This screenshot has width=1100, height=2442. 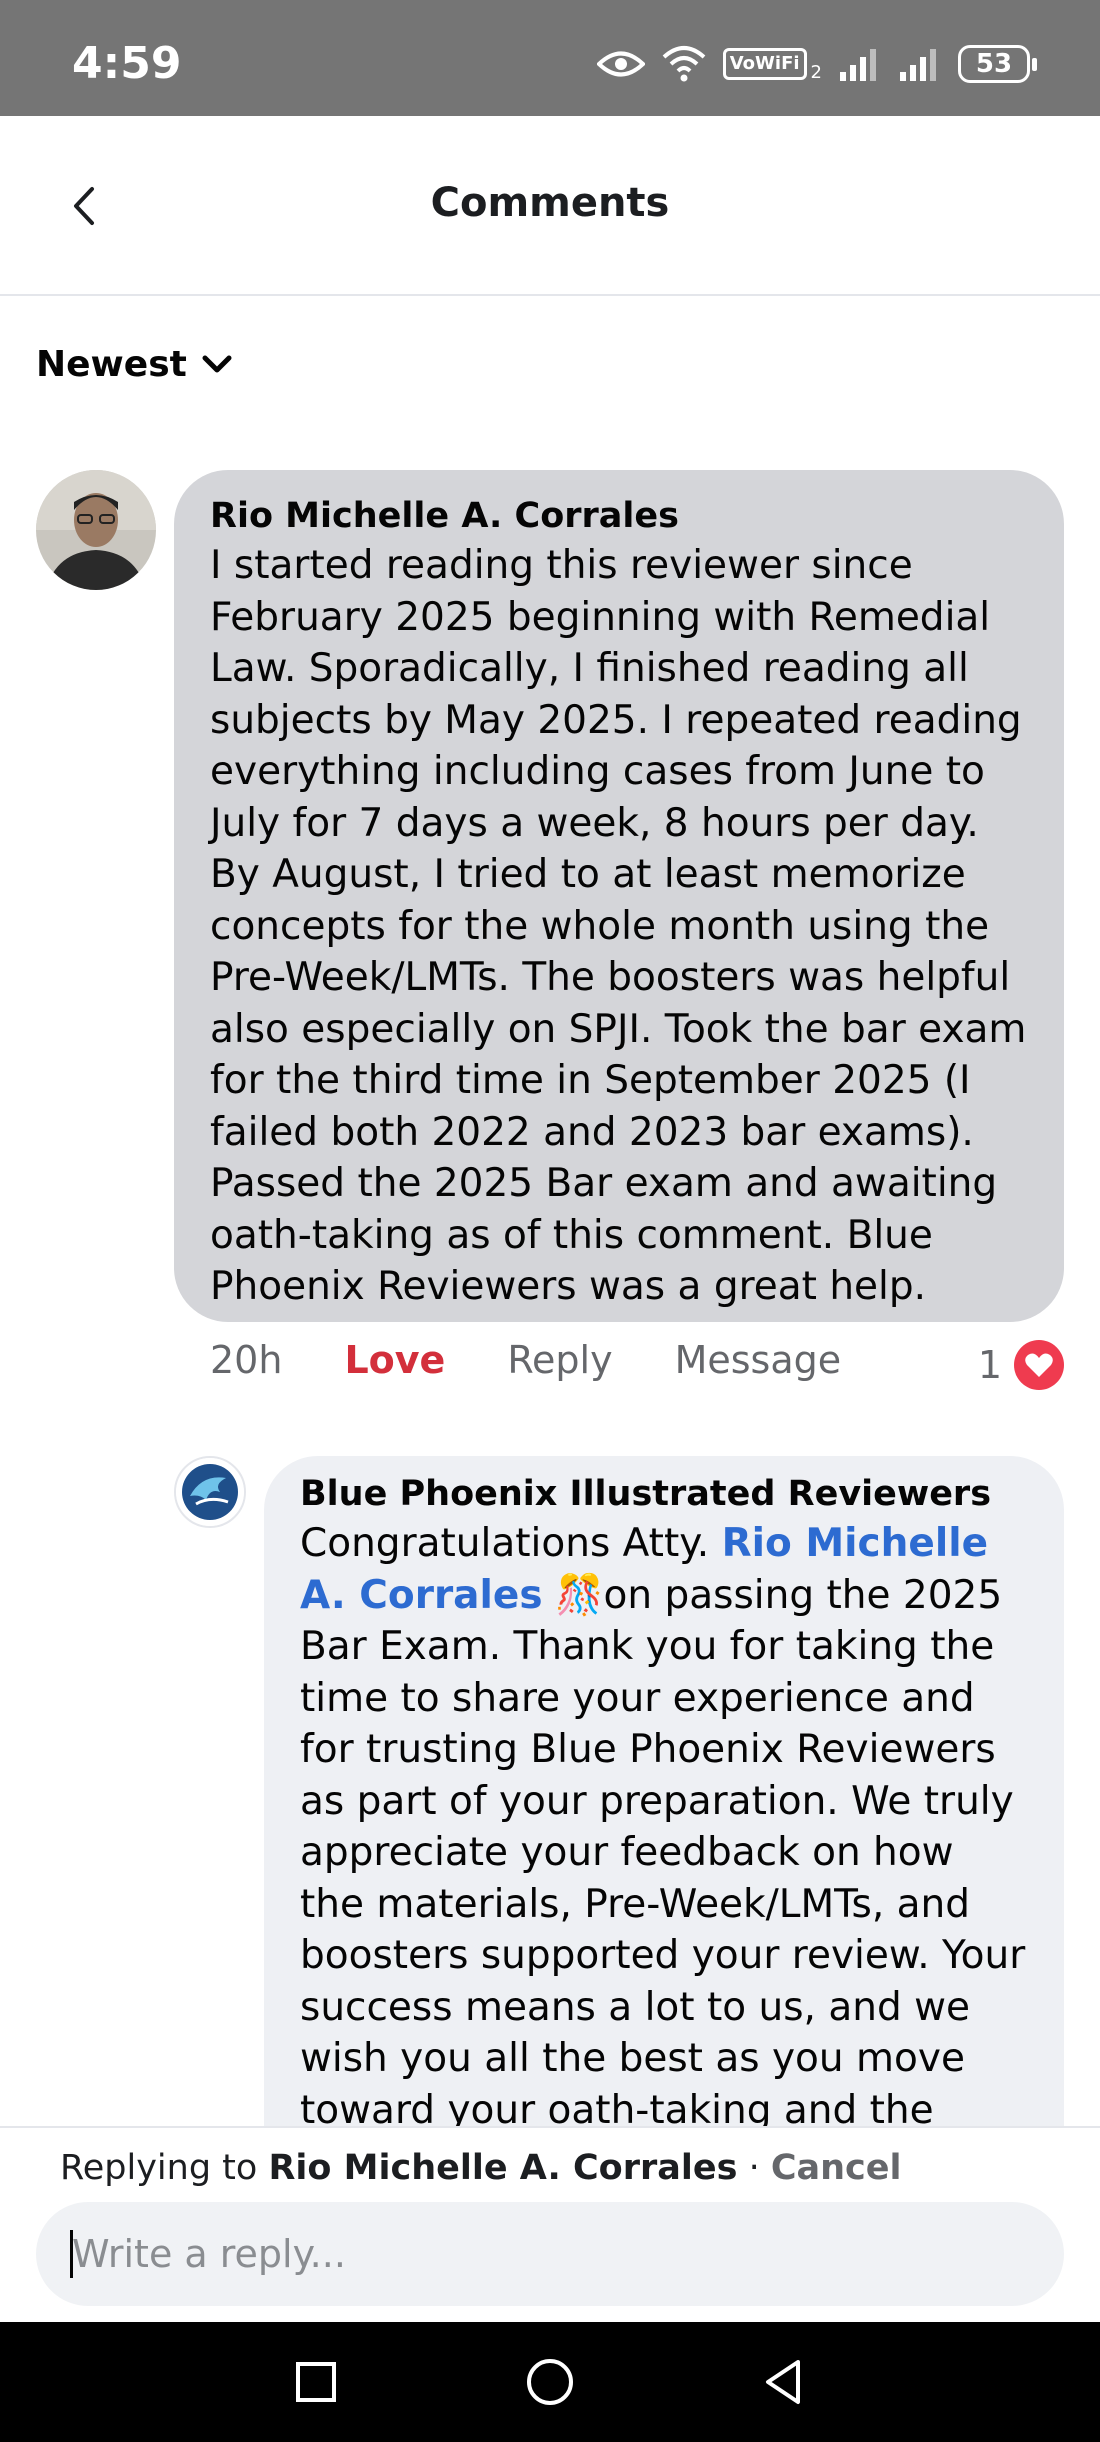 What do you see at coordinates (816, 72) in the screenshot?
I see `vowifi-sim-number: 2` at bounding box center [816, 72].